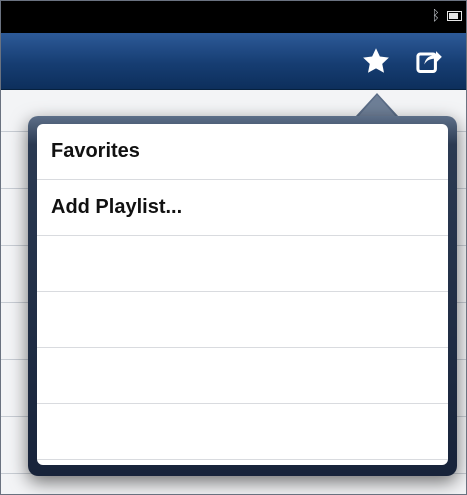  Describe the element at coordinates (377, 106) in the screenshot. I see `popover-arrow-highlight` at that location.